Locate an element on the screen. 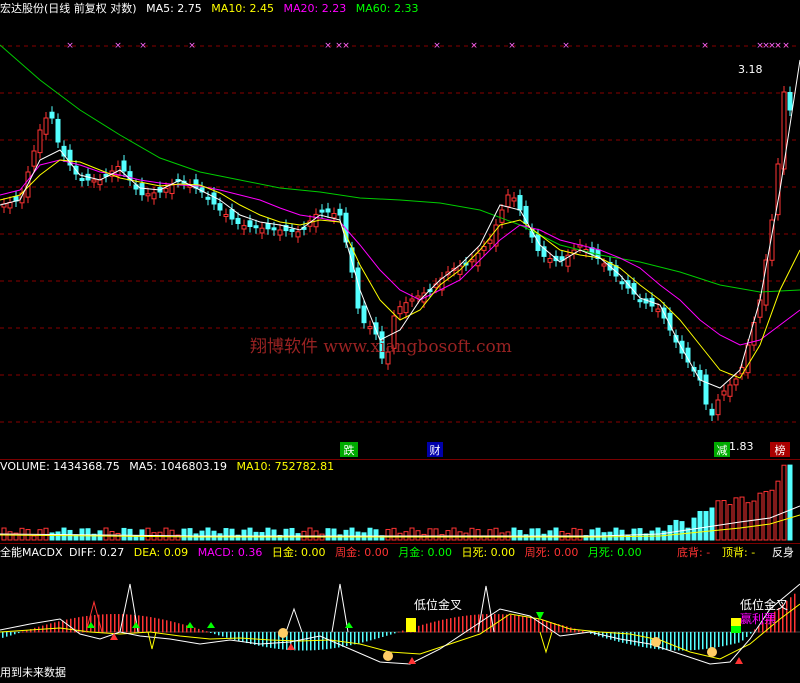 This screenshot has height=683, width=800. macd-histogram is located at coordinates (399, 622).